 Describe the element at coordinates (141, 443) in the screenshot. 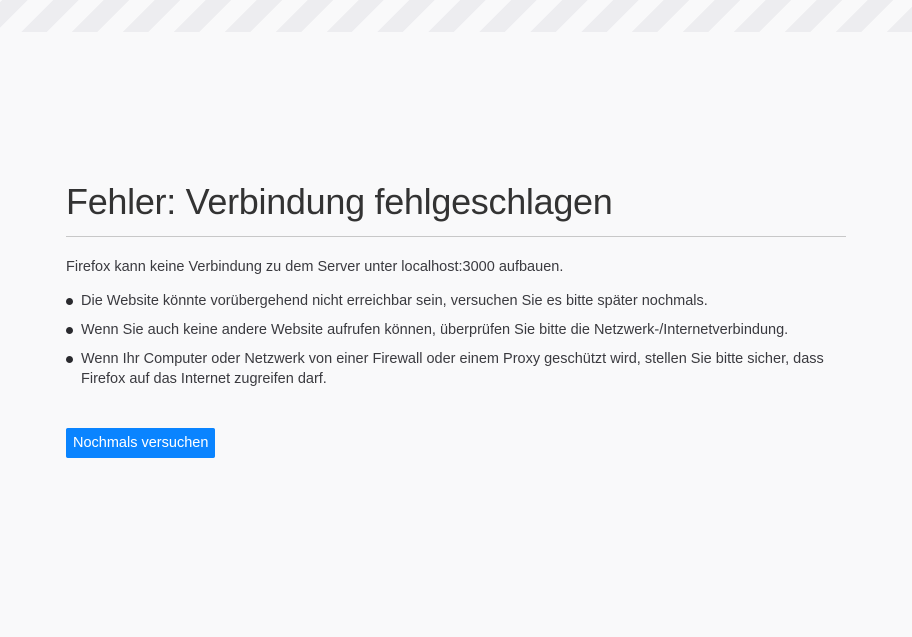

I see `retry-button: Nochmals versuchen` at that location.